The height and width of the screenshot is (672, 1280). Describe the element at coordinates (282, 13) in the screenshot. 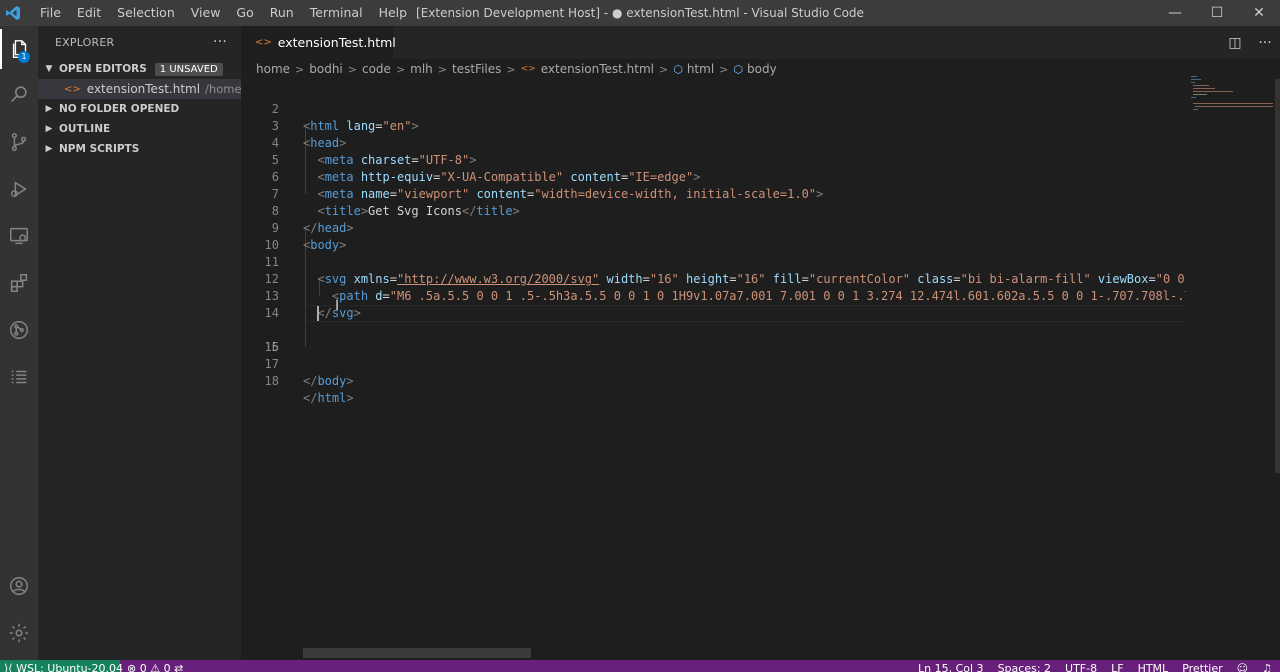

I see `menu-run: Run` at that location.